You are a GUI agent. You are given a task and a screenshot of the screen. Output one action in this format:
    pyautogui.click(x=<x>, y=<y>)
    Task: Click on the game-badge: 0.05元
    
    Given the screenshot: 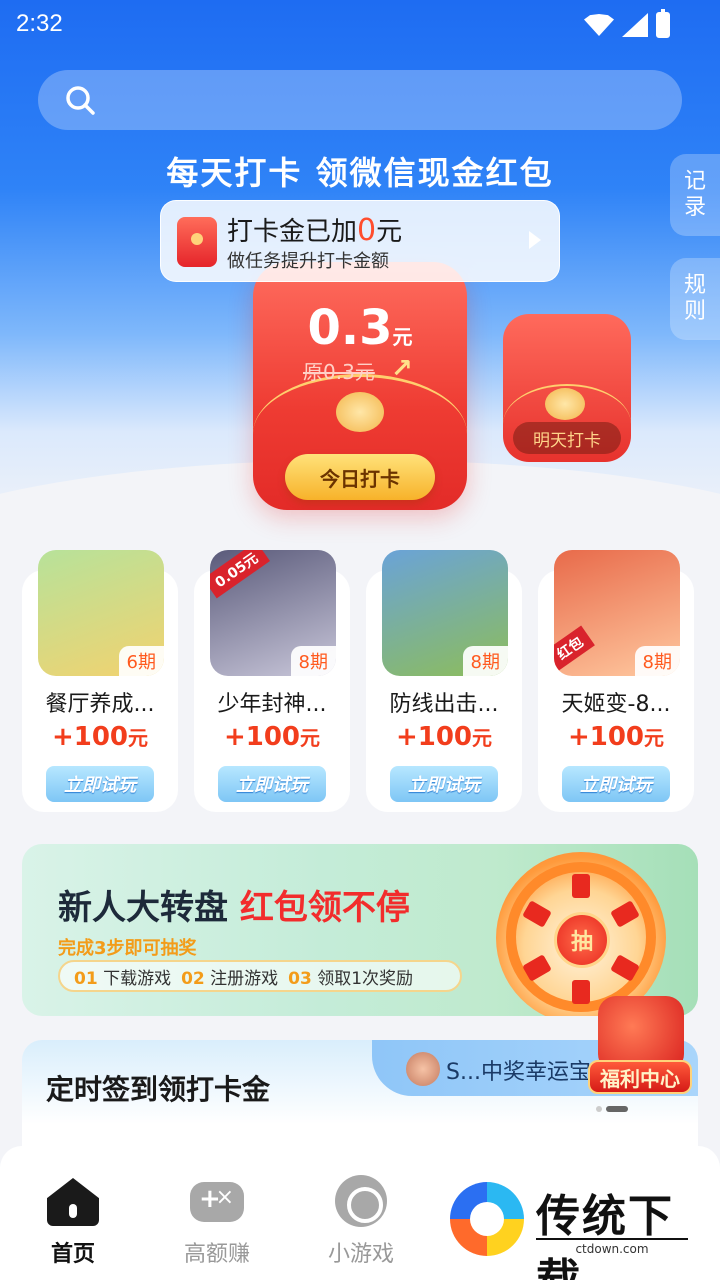 What is the action you would take?
    pyautogui.click(x=240, y=574)
    